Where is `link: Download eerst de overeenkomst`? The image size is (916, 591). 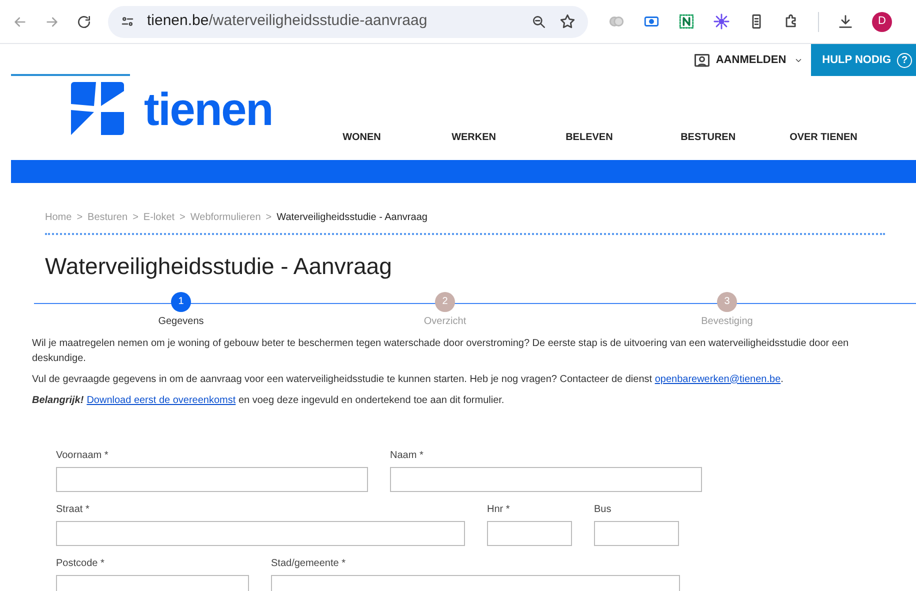 link: Download eerst de overeenkomst is located at coordinates (161, 400).